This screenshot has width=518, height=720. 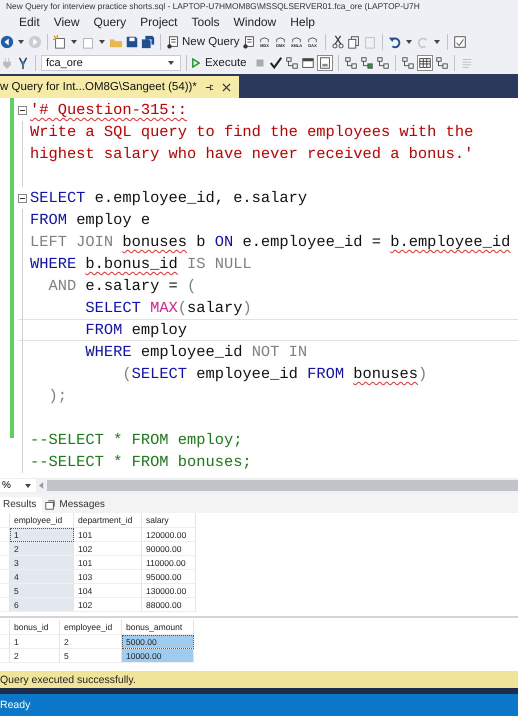 What do you see at coordinates (68, 680) in the screenshot?
I see `status-message: Query executed successfully.` at bounding box center [68, 680].